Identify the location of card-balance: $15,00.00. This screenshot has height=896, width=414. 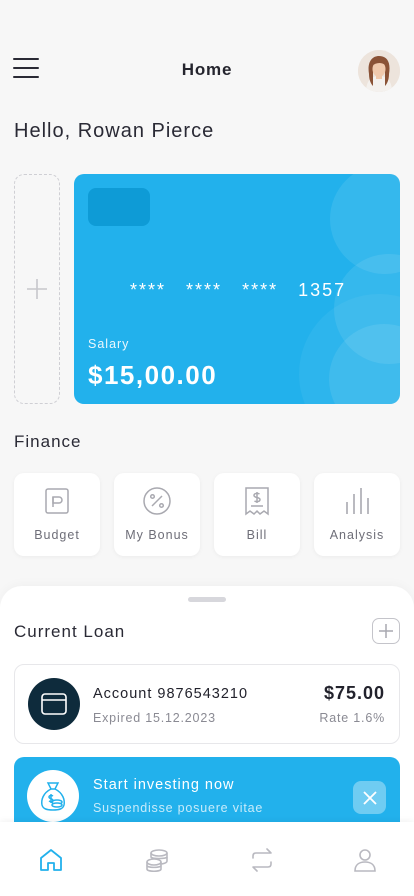
(153, 375).